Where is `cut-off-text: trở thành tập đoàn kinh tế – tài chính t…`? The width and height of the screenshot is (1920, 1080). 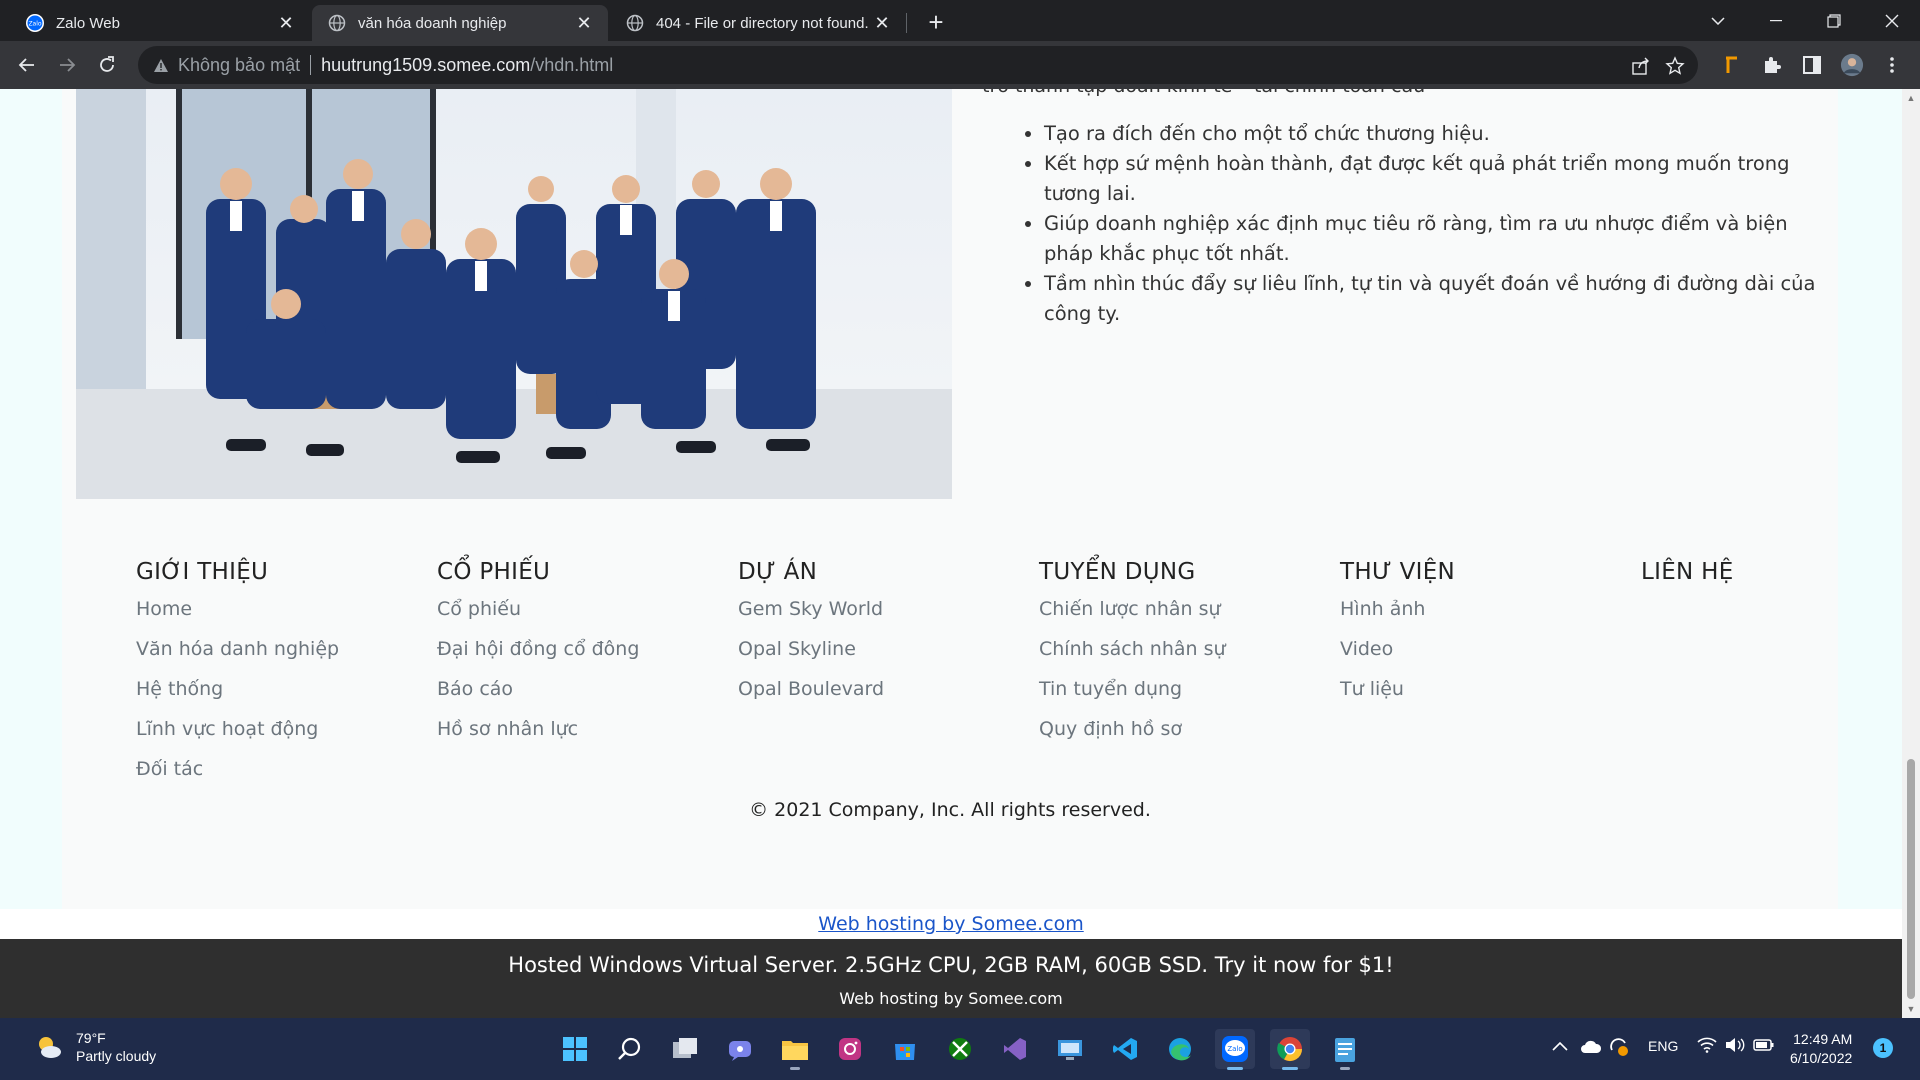
cut-off-text: trở thành tập đoàn kinh tế – tài chính t… is located at coordinates (1203, 93).